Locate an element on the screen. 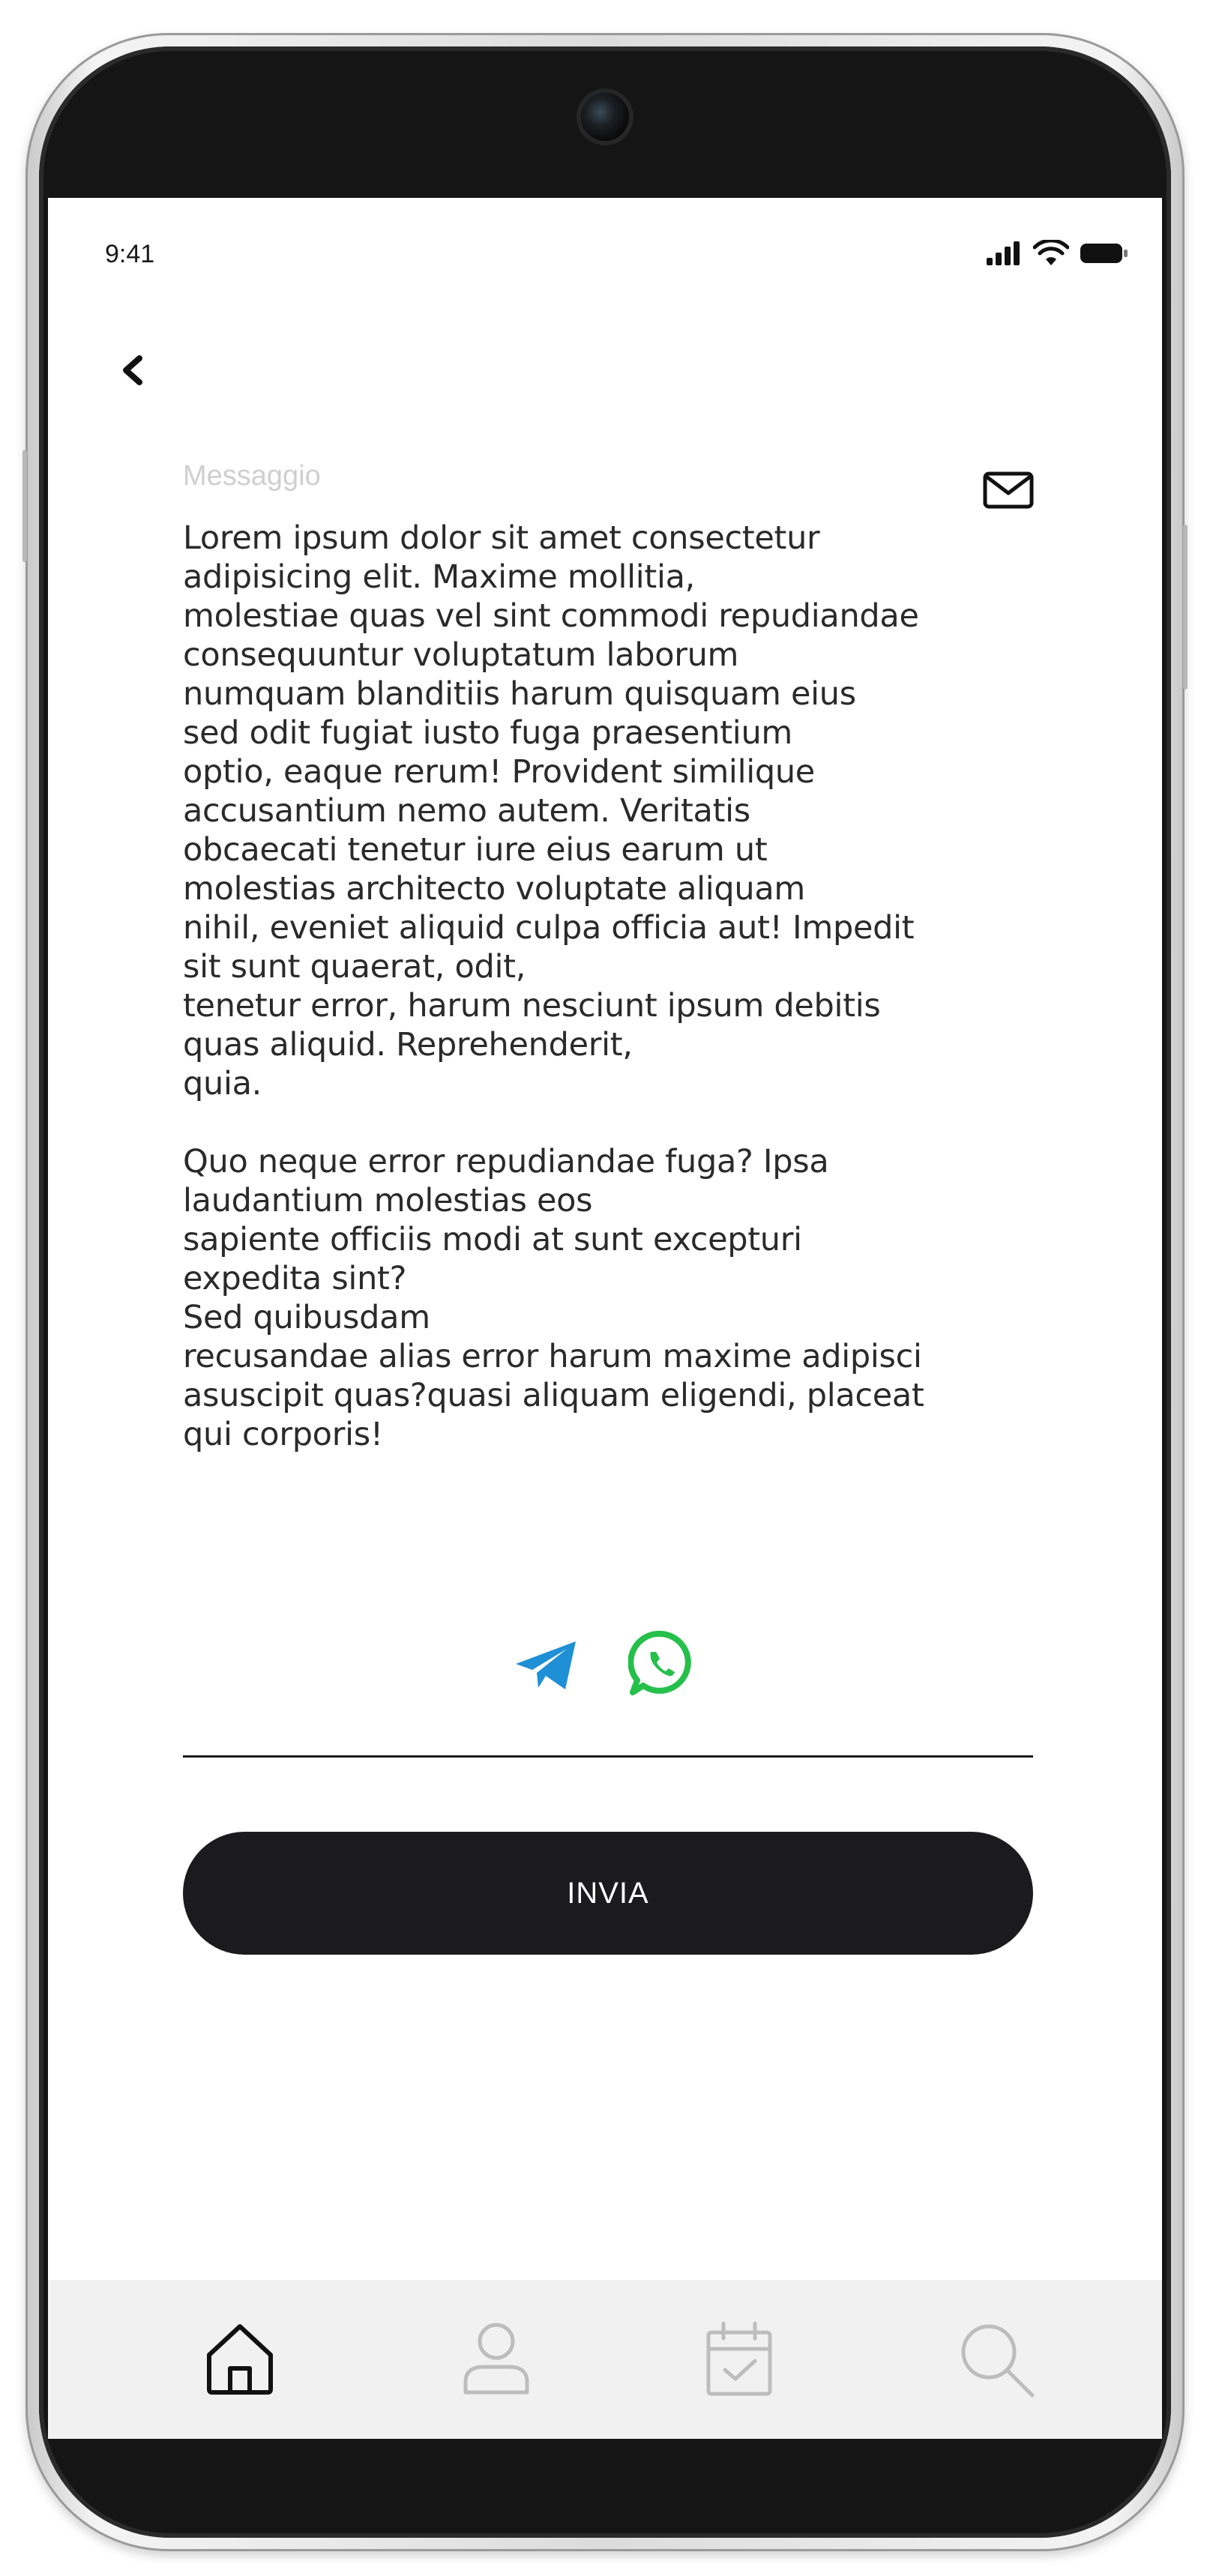 This screenshot has width=1210, height=2576. message-underline is located at coordinates (608, 1757).